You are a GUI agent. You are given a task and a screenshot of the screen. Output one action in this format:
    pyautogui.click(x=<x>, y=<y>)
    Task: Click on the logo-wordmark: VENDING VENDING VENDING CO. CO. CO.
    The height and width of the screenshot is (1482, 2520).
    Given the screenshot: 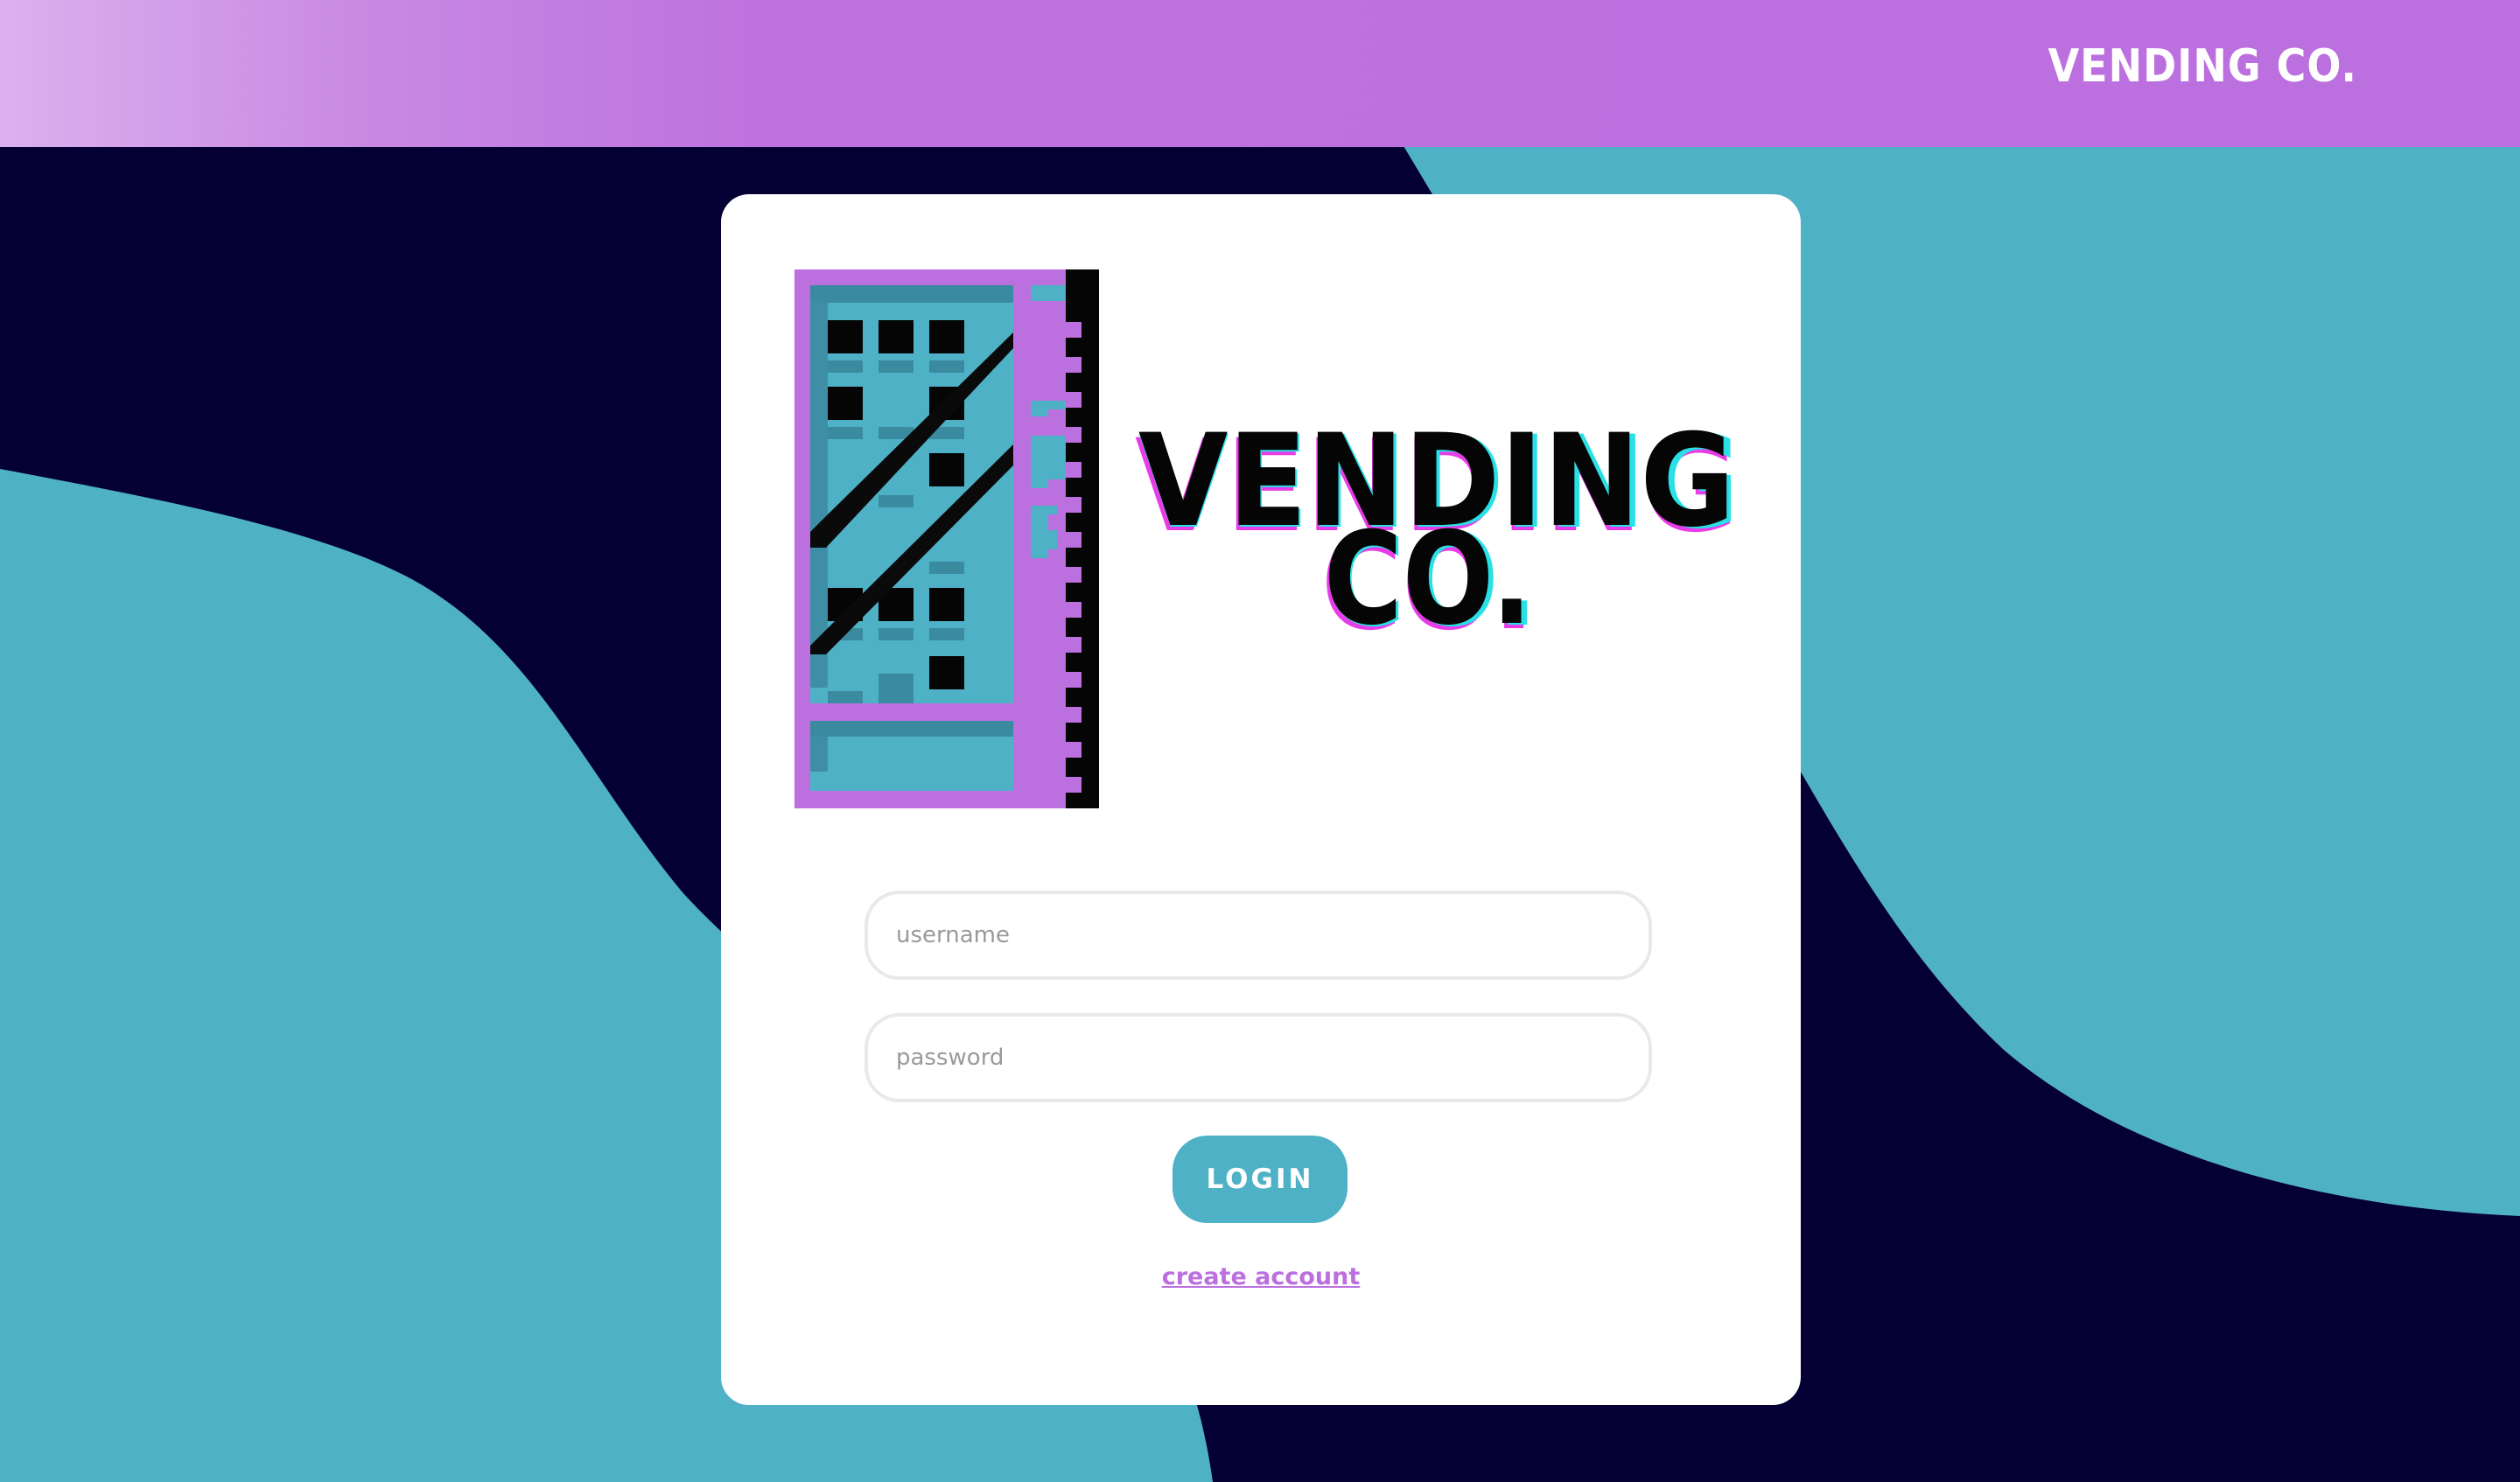 What is the action you would take?
    pyautogui.click(x=1433, y=533)
    